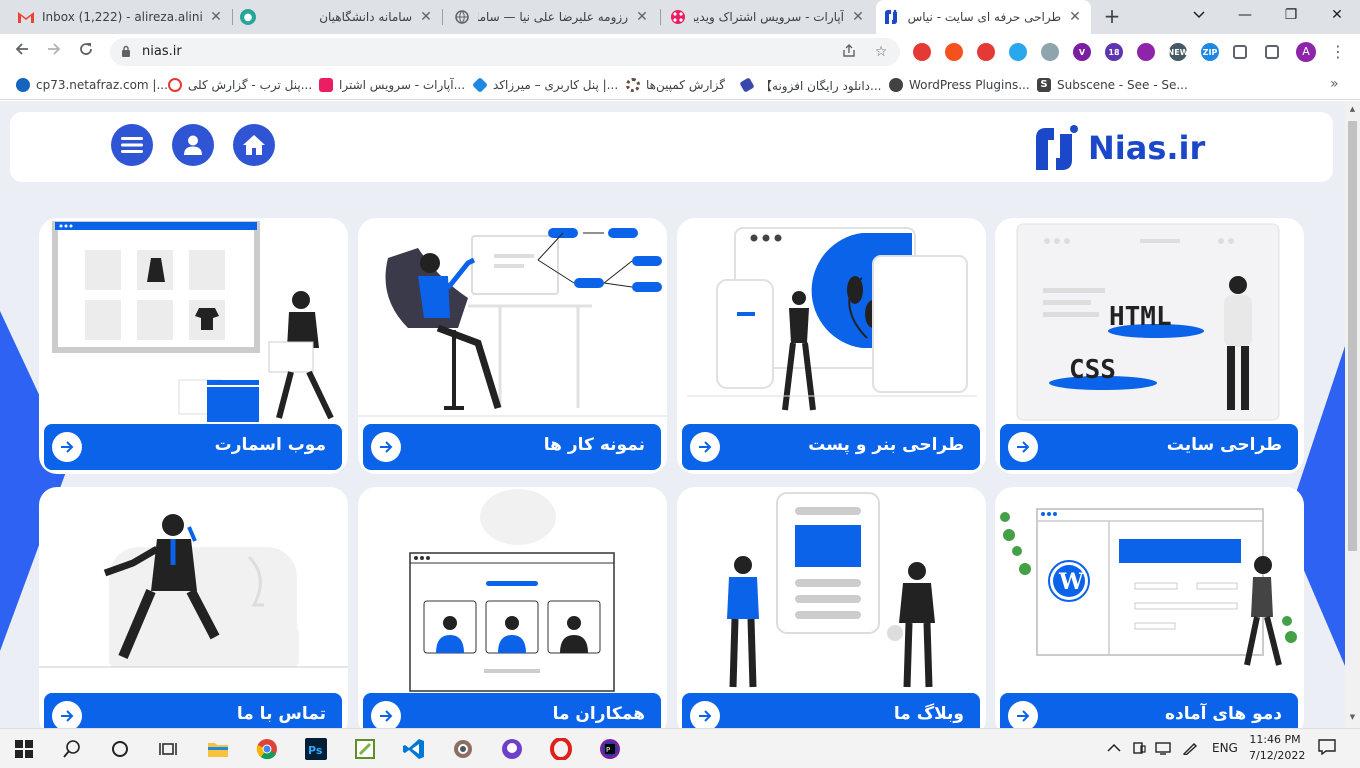 This screenshot has width=1360, height=768. I want to click on bookmark-item: گزارش کمپین‌ها, so click(675, 85).